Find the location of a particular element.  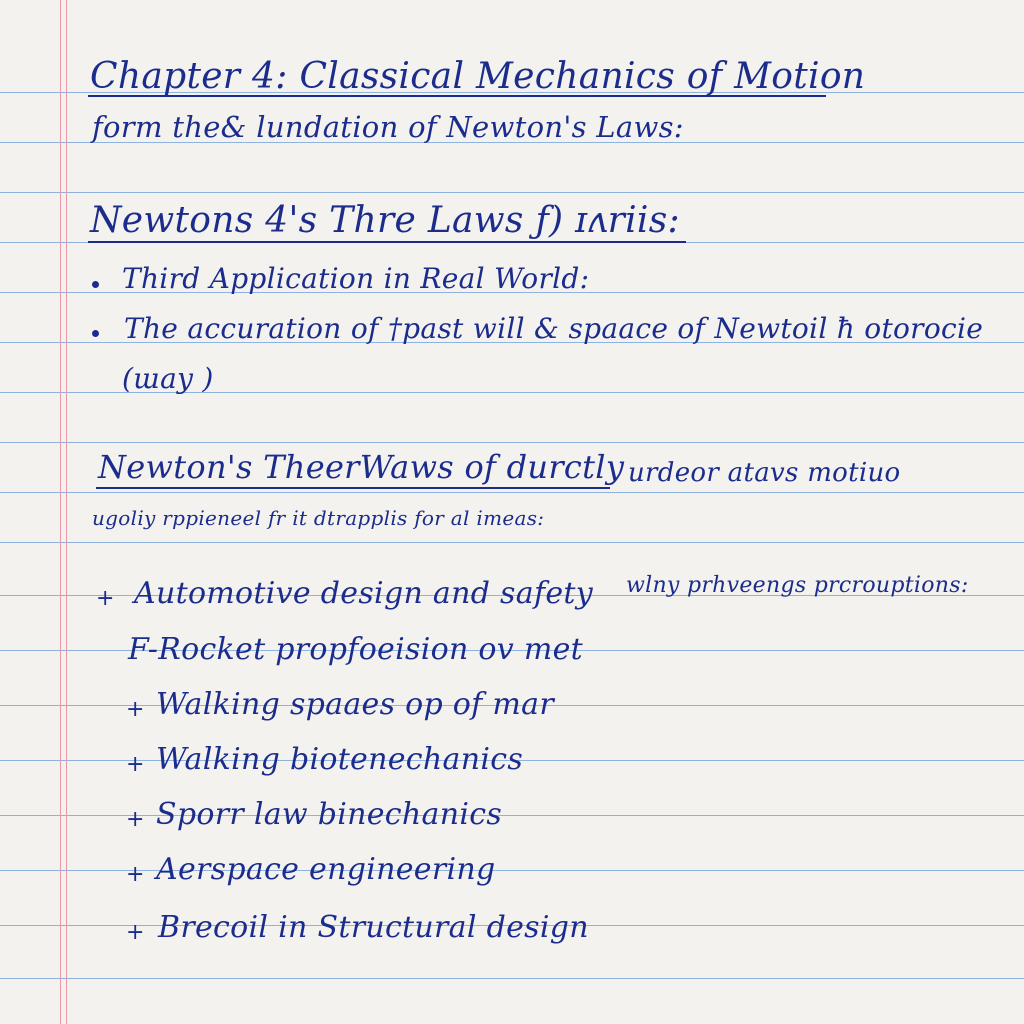

title-underline is located at coordinates (457, 96).